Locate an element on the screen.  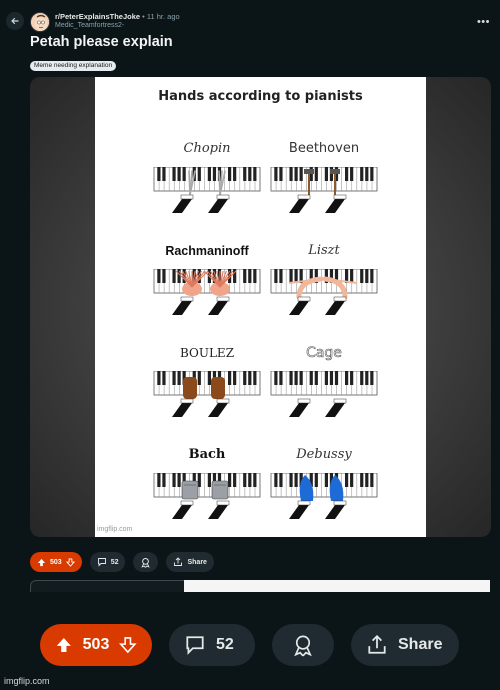
vote-score-large: 503 is located at coordinates (96, 644).